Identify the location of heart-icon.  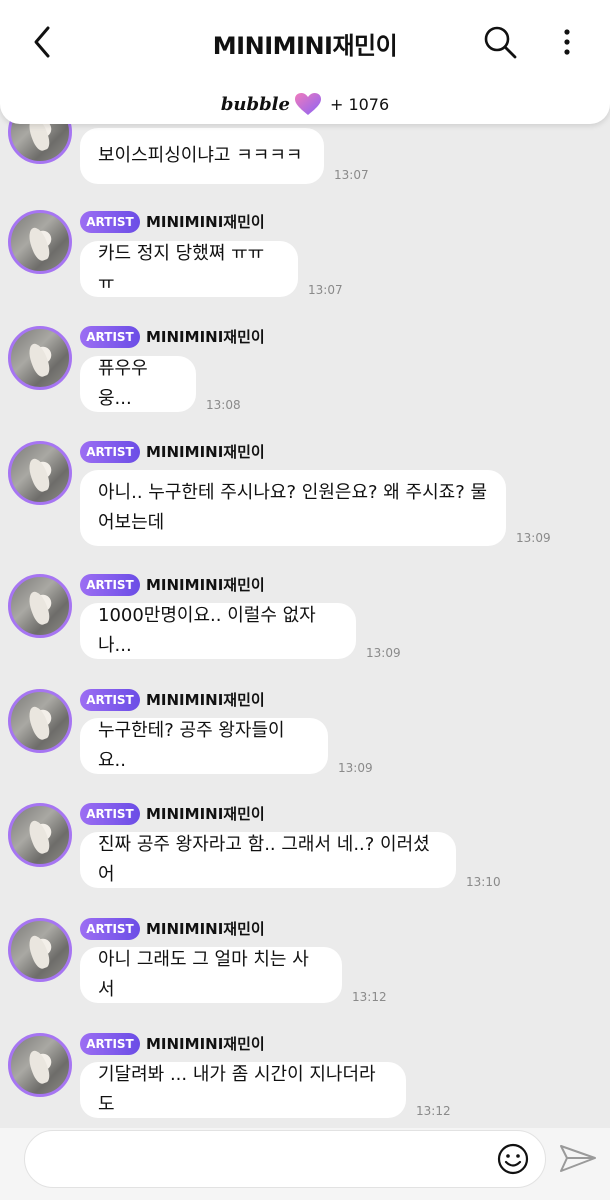
(307, 104).